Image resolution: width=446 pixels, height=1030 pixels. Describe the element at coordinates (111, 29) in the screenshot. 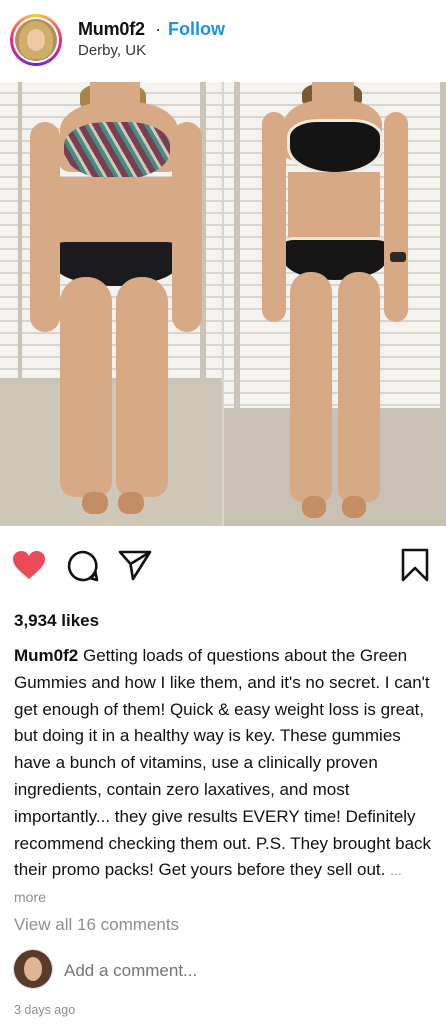

I see `post-username: Mum0f2` at that location.